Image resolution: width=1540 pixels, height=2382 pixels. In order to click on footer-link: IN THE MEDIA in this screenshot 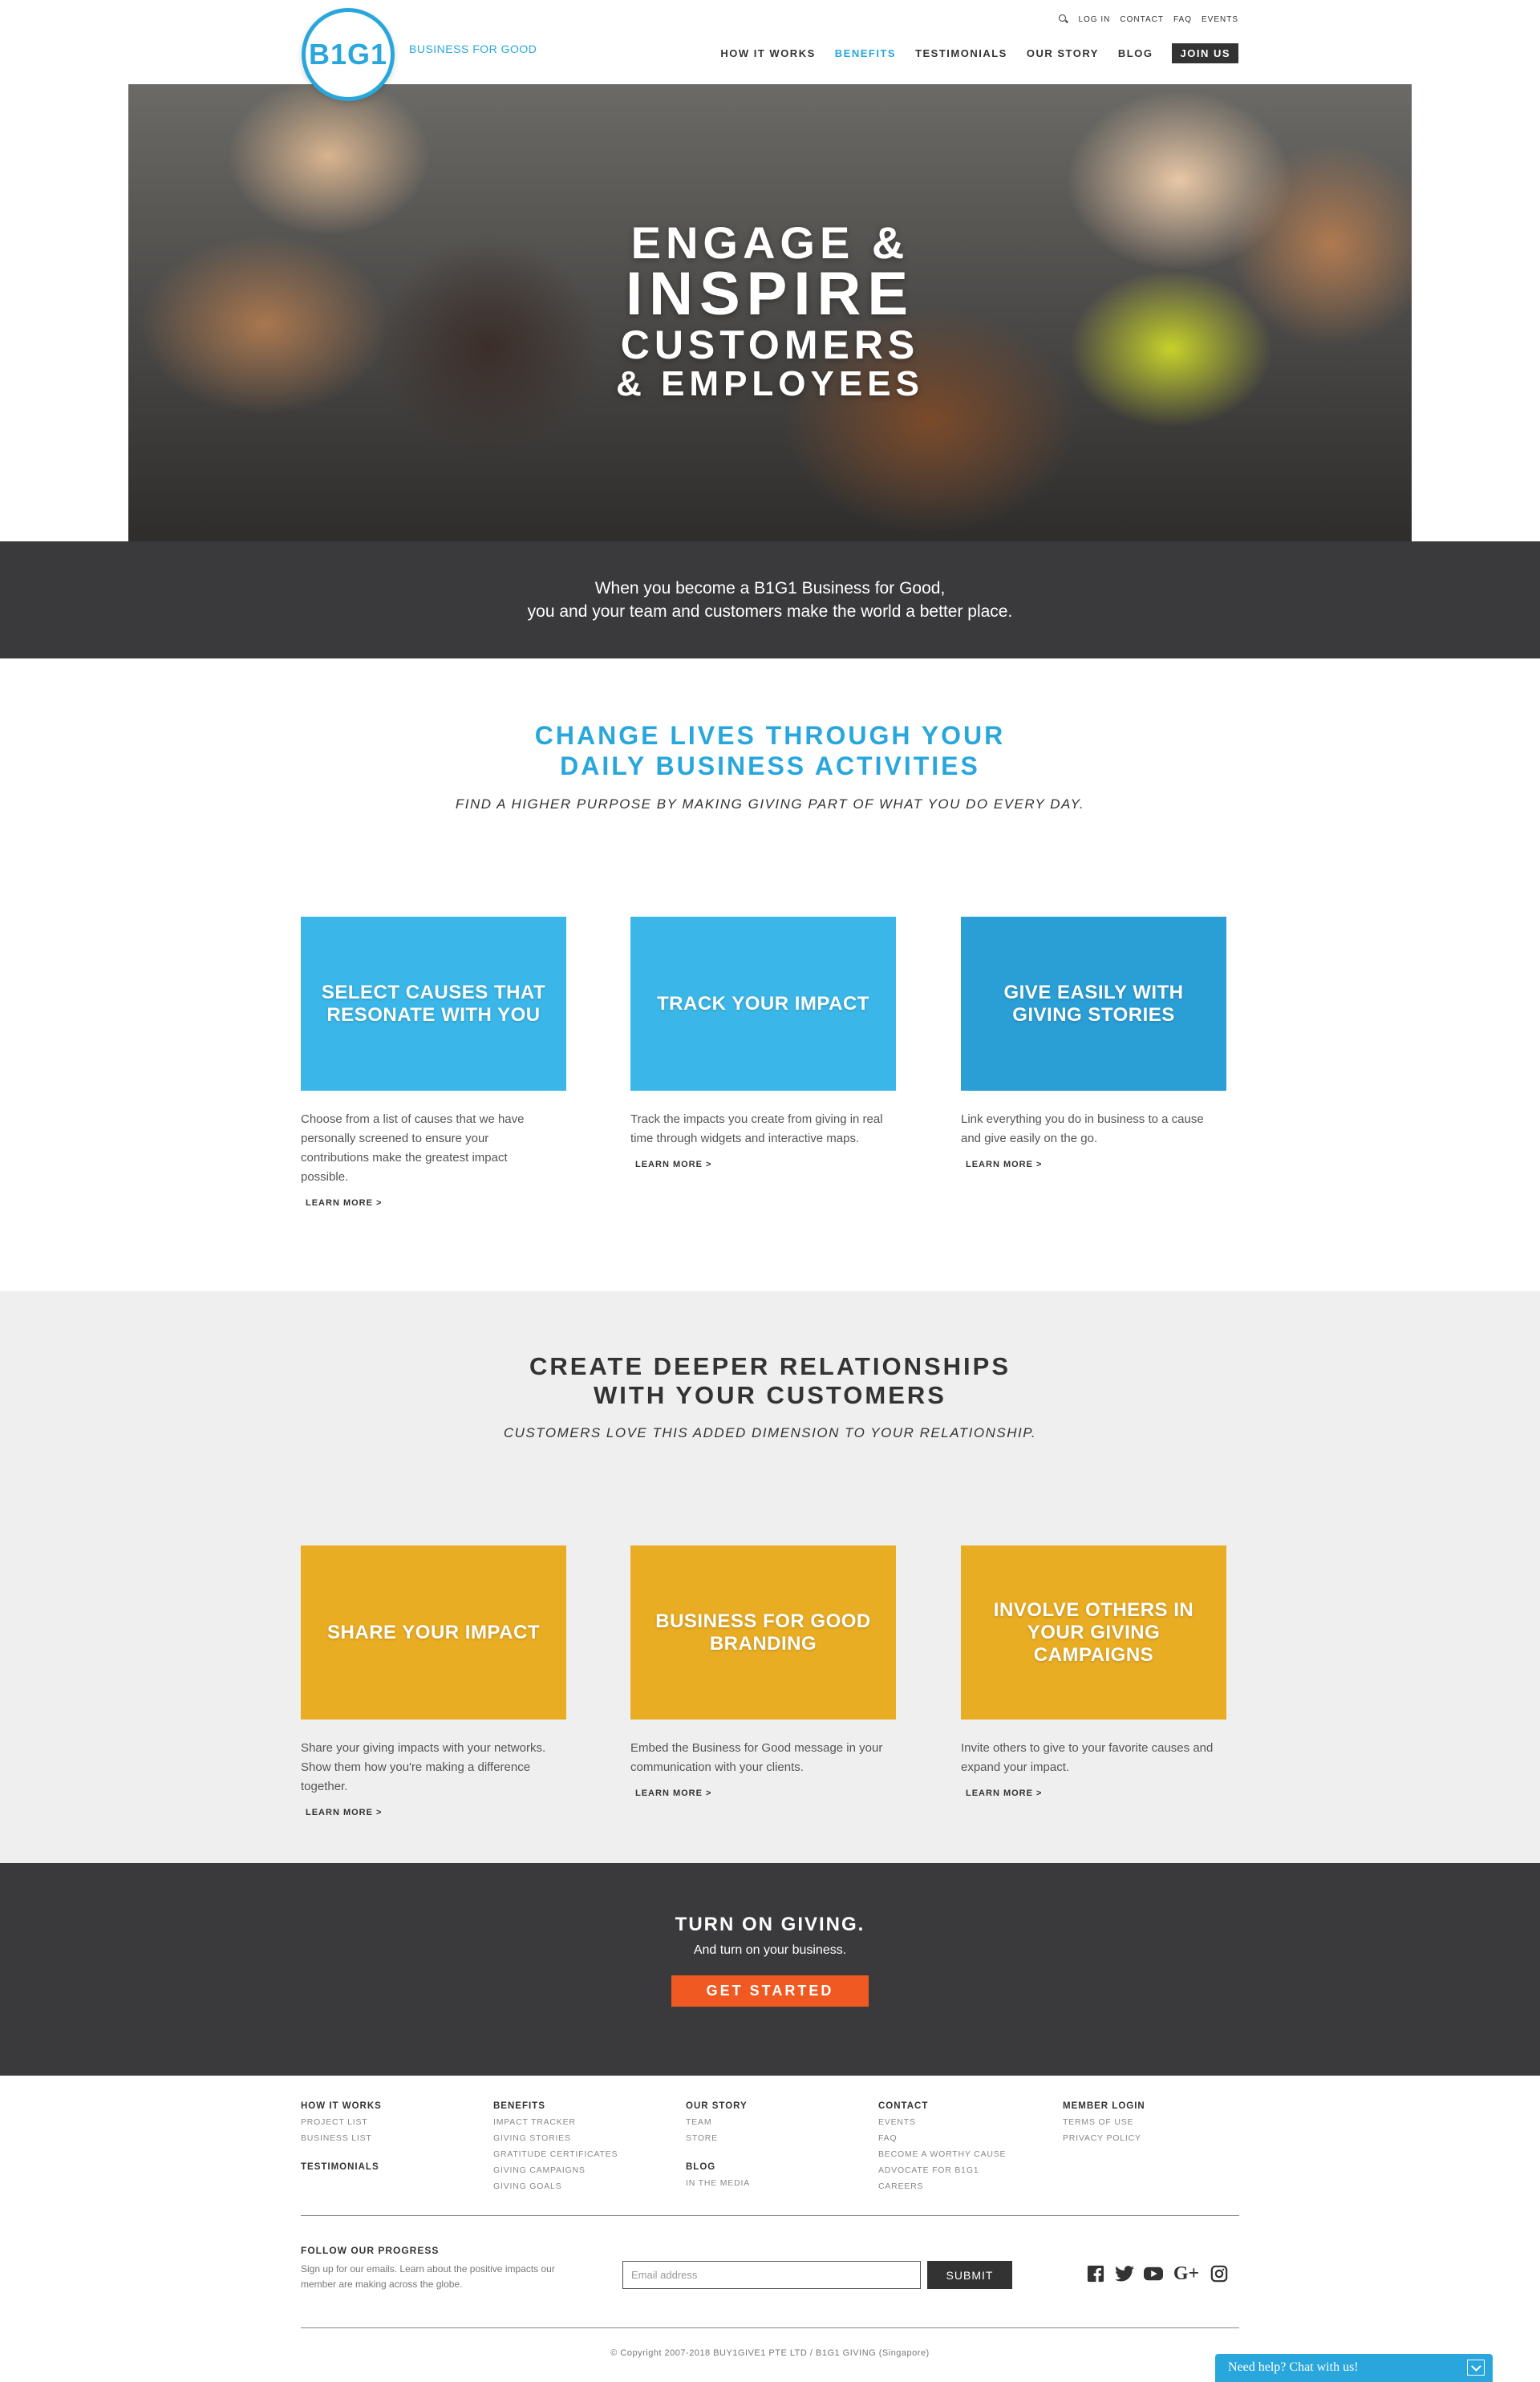, I will do `click(718, 2183)`.